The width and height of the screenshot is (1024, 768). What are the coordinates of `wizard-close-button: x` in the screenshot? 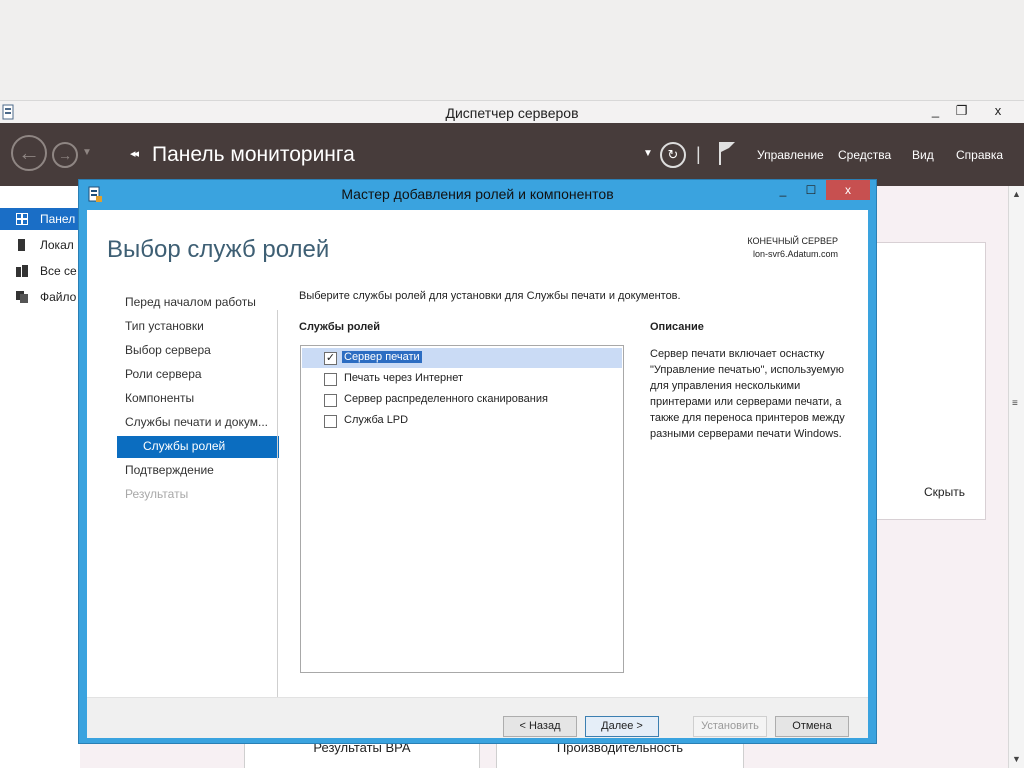 It's located at (848, 190).